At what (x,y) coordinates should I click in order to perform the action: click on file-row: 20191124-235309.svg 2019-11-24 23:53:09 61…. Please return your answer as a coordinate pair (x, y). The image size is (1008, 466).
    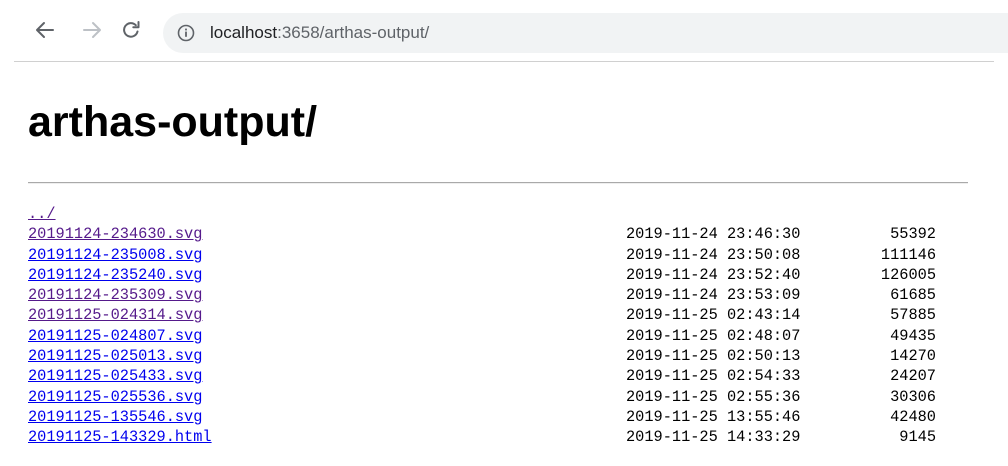
    Looking at the image, I should click on (498, 295).